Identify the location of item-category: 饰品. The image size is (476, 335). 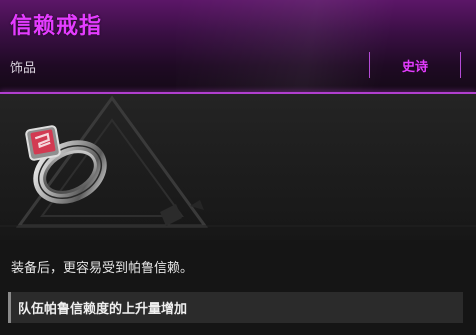
(23, 68).